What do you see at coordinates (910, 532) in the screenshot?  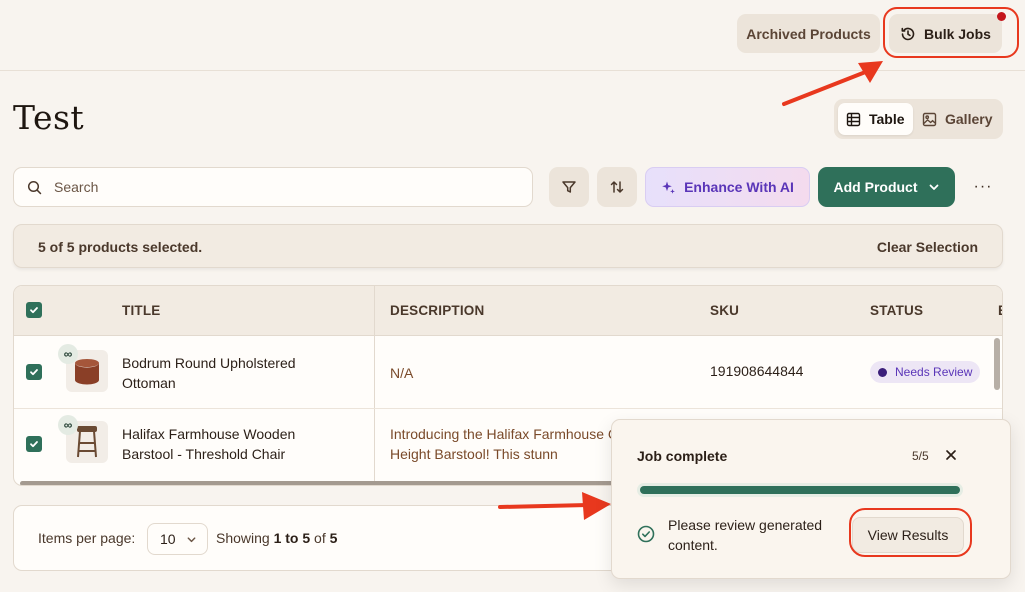 I see `view-results-highlight` at bounding box center [910, 532].